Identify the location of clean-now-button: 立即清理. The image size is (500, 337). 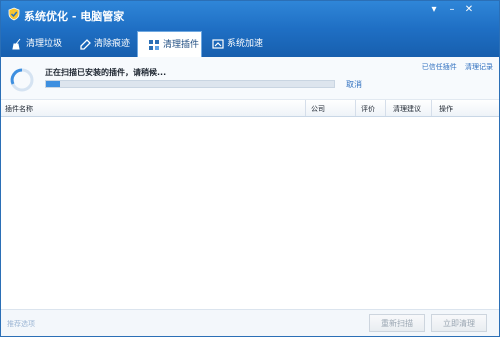
(459, 323).